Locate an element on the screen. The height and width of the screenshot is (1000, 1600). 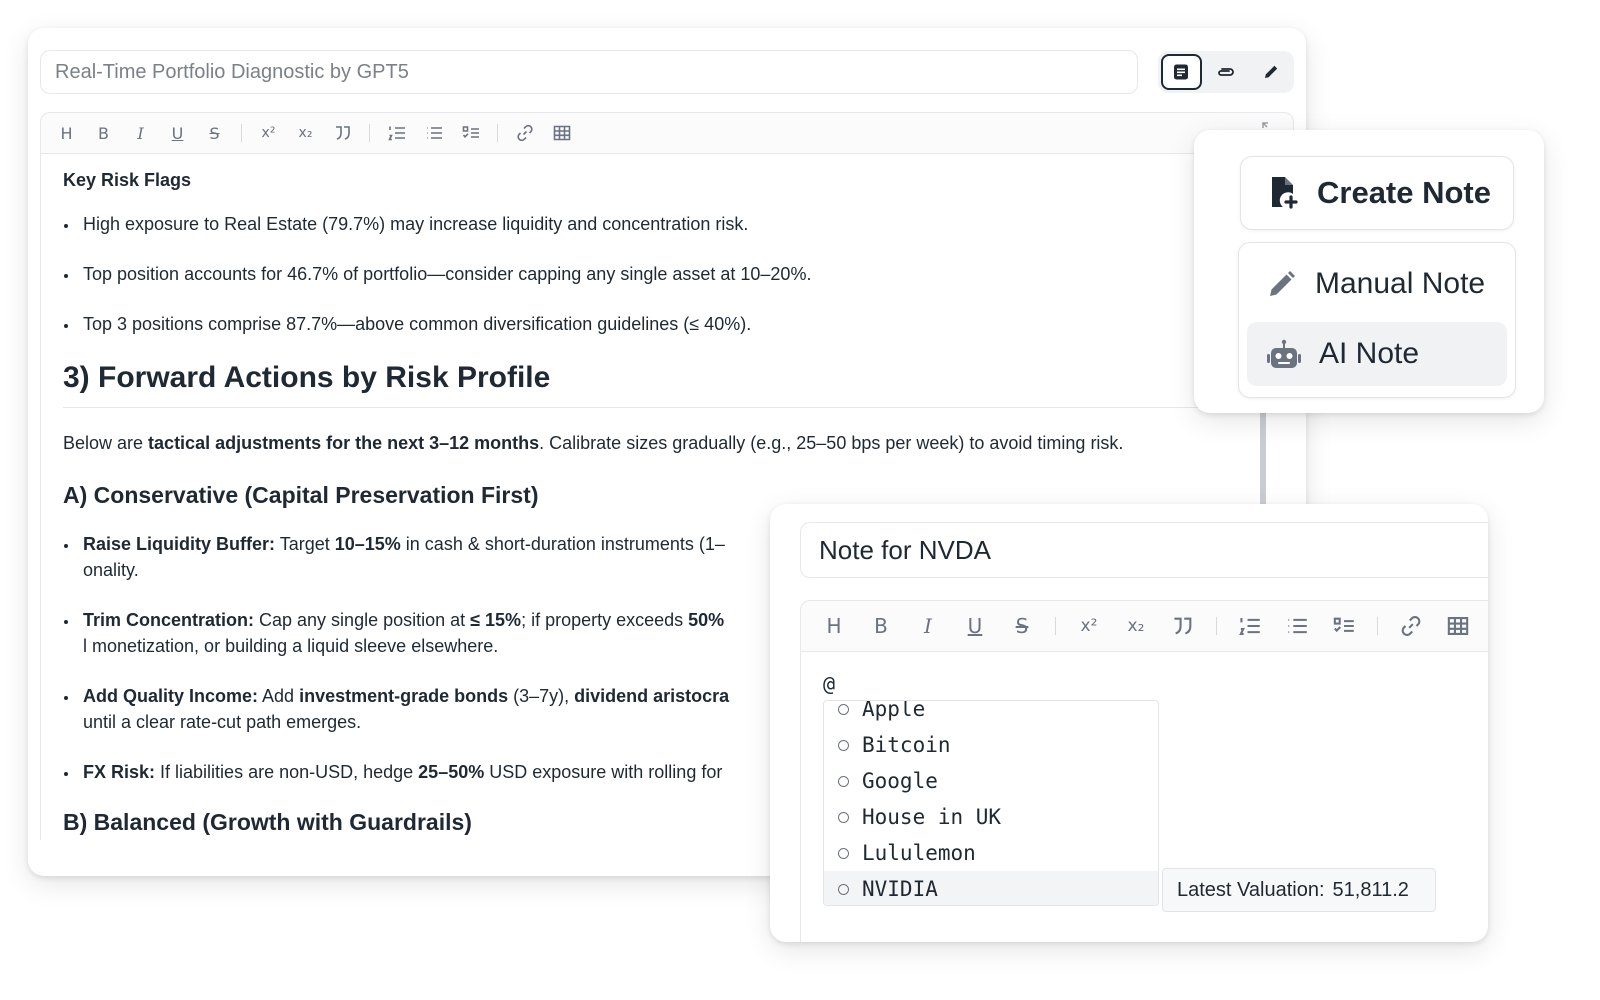
paperclip-icon is located at coordinates (1226, 72).